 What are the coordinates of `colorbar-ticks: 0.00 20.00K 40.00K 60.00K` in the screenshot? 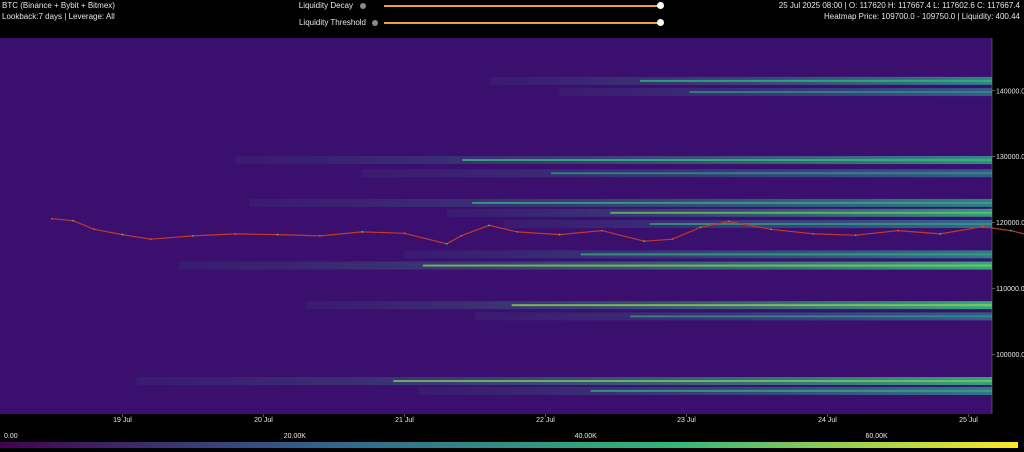 It's located at (446, 436).